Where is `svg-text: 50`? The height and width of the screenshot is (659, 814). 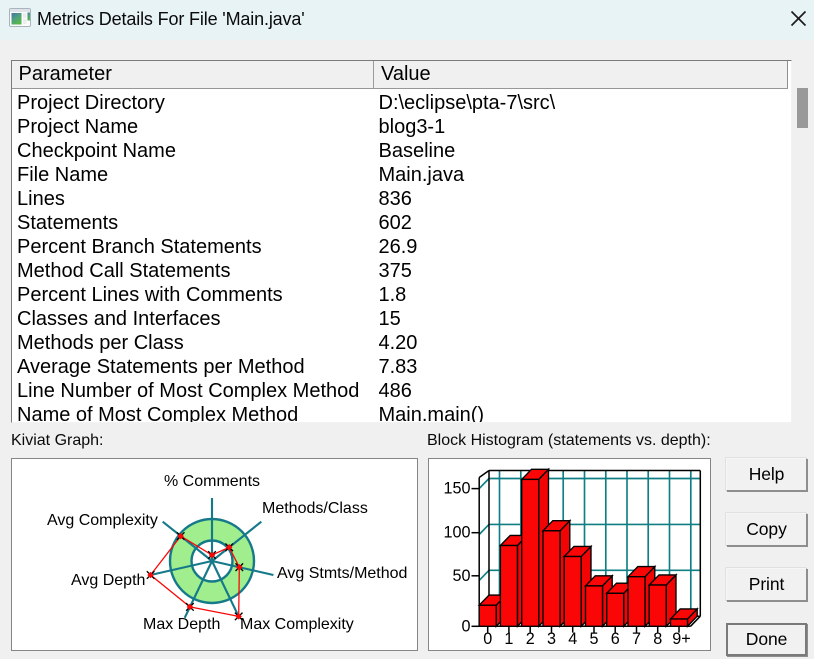 svg-text: 50 is located at coordinates (461, 576).